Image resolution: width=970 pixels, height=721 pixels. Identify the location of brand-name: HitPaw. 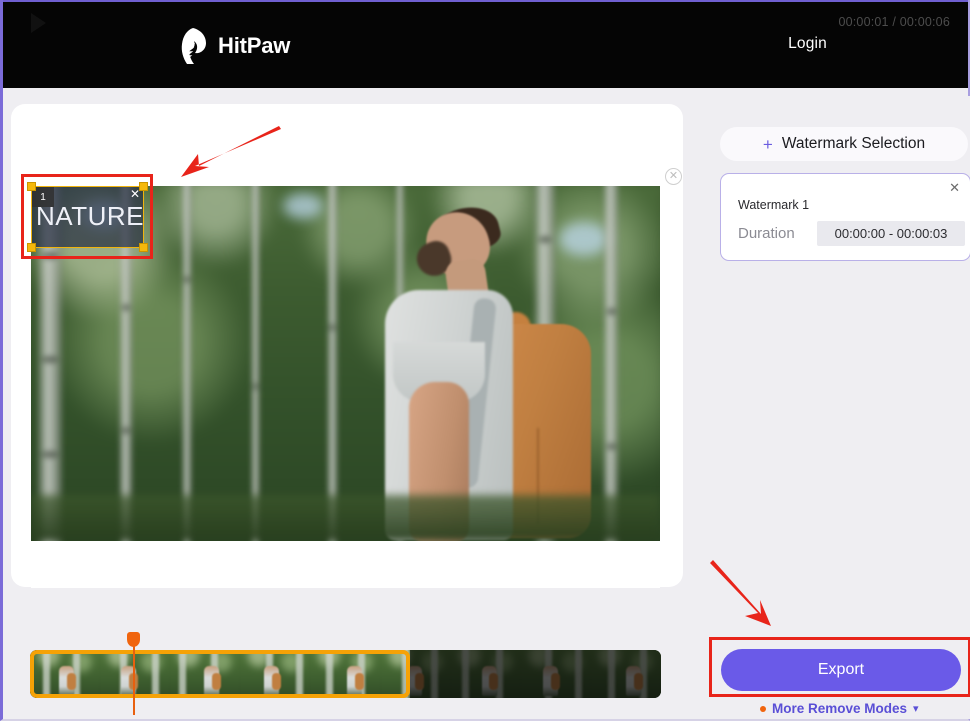
(254, 45).